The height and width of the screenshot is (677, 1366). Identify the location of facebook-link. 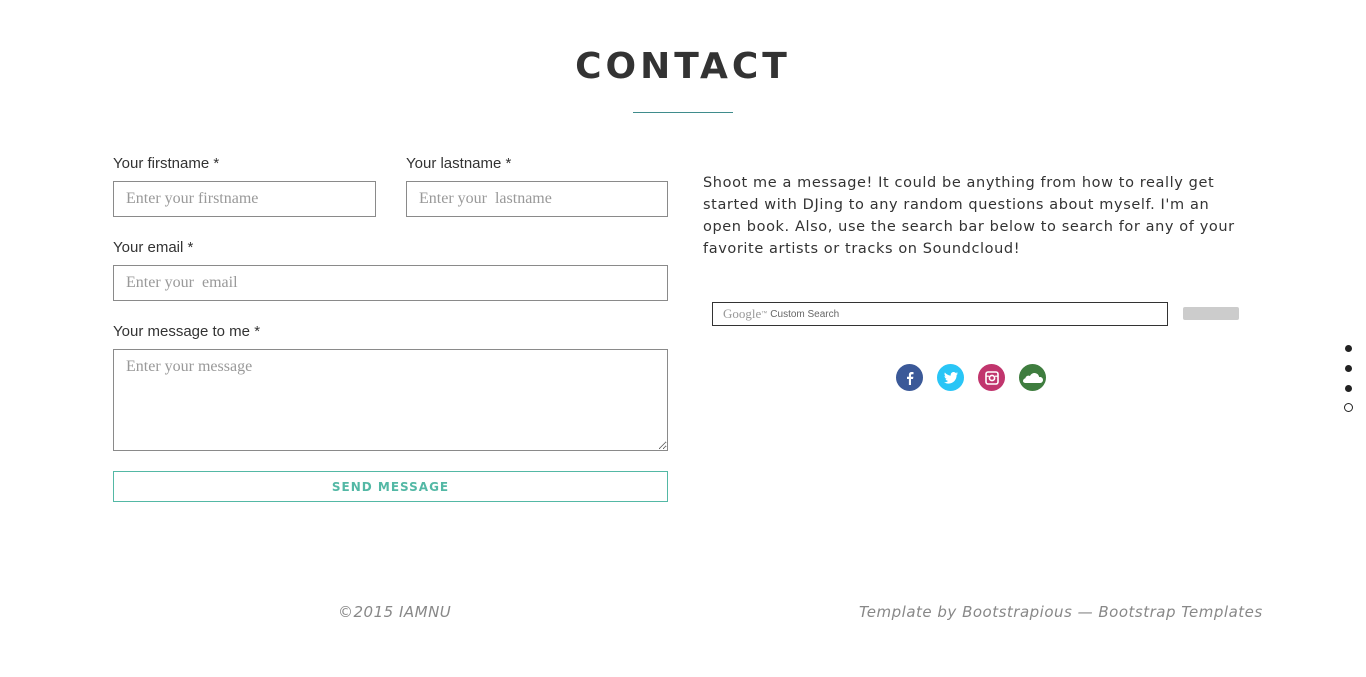
(909, 377).